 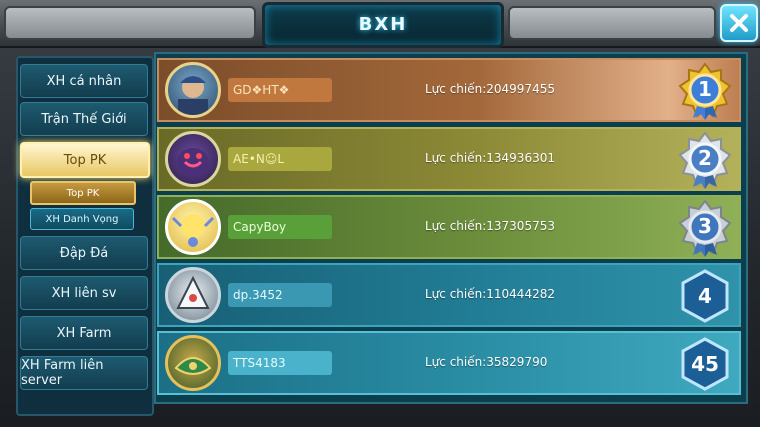 I want to click on combat-power: Lực chiến:134936301, so click(x=490, y=158).